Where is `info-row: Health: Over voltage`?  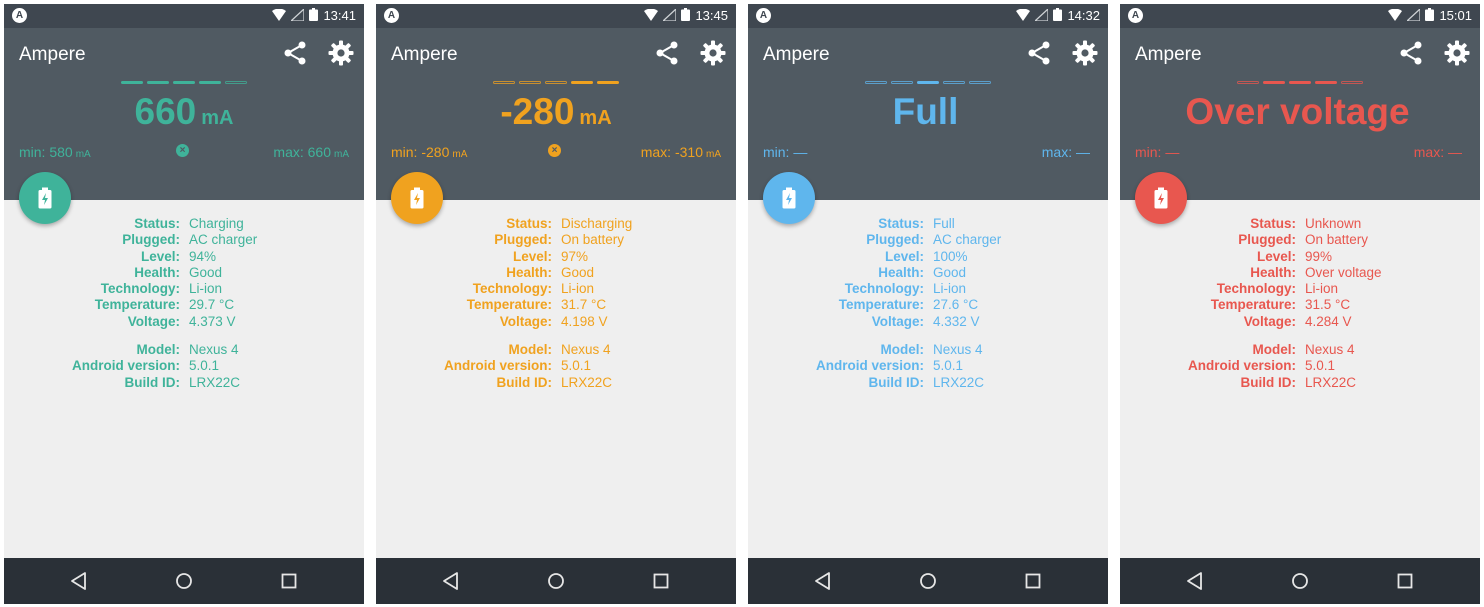 info-row: Health: Over voltage is located at coordinates (1300, 273).